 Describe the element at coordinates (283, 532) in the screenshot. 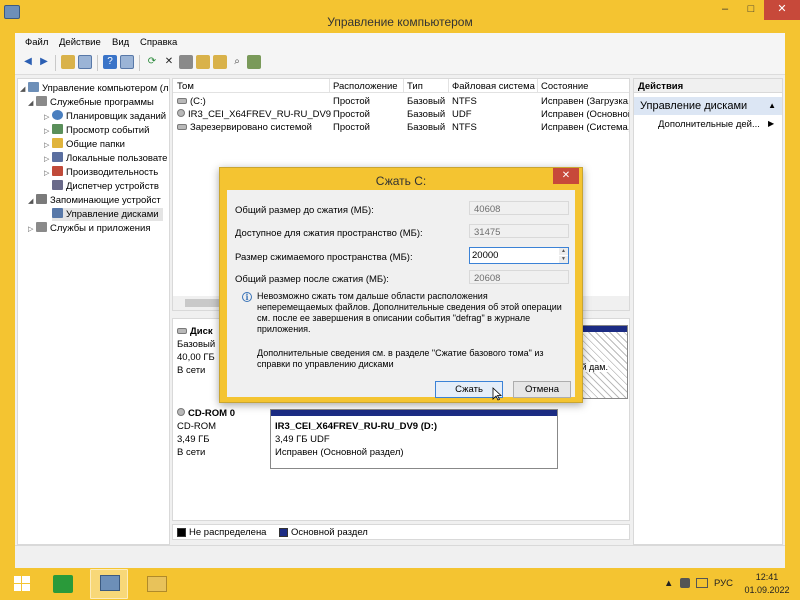

I see `legend-swatch-primary` at that location.